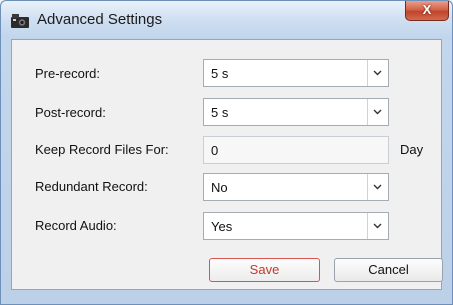 This screenshot has height=305, width=453. Describe the element at coordinates (412, 149) in the screenshot. I see `keep-record-unit: Day` at that location.